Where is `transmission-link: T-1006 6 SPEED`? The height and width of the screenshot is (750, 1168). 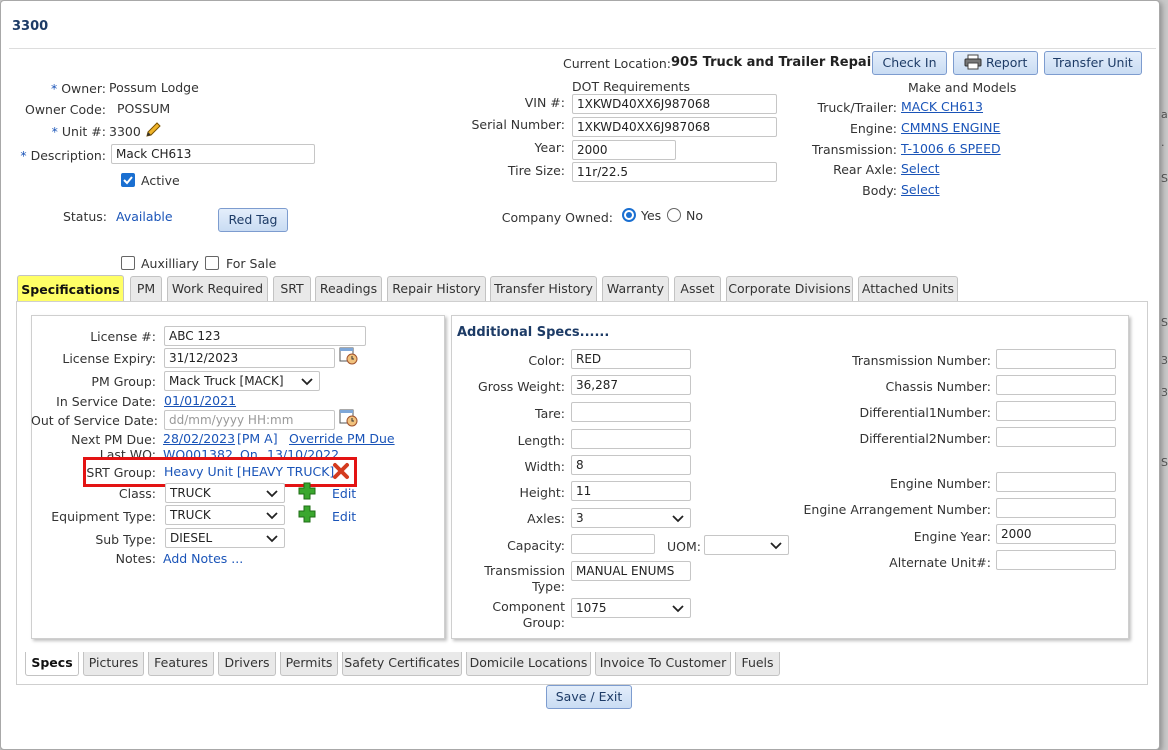 transmission-link: T-1006 6 SPEED is located at coordinates (951, 148).